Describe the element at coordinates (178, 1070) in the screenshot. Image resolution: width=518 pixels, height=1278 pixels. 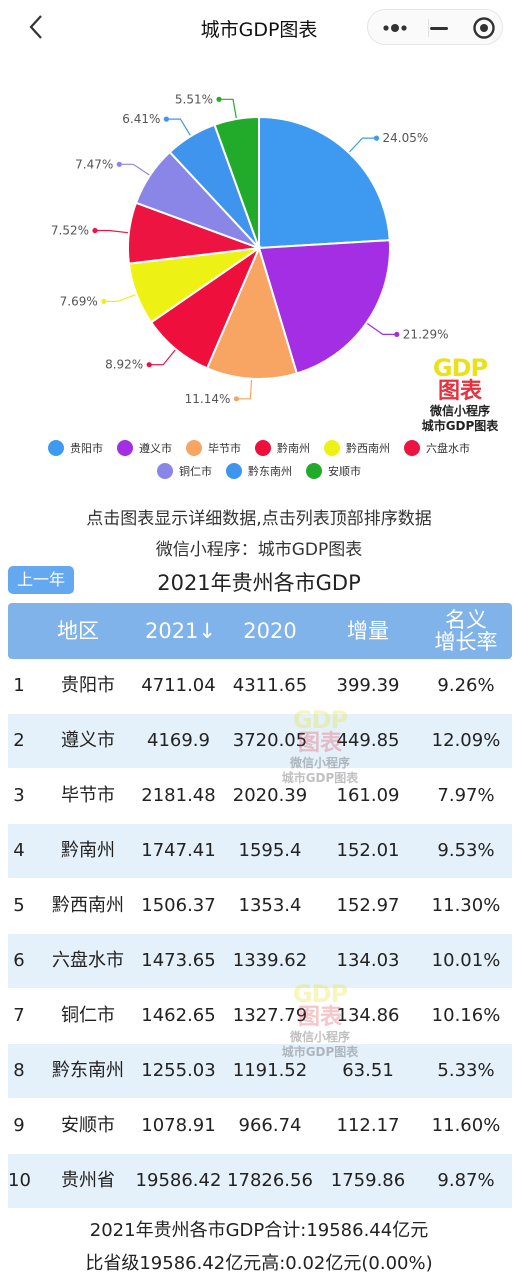
I see `cell-y2021: 1255.03` at that location.